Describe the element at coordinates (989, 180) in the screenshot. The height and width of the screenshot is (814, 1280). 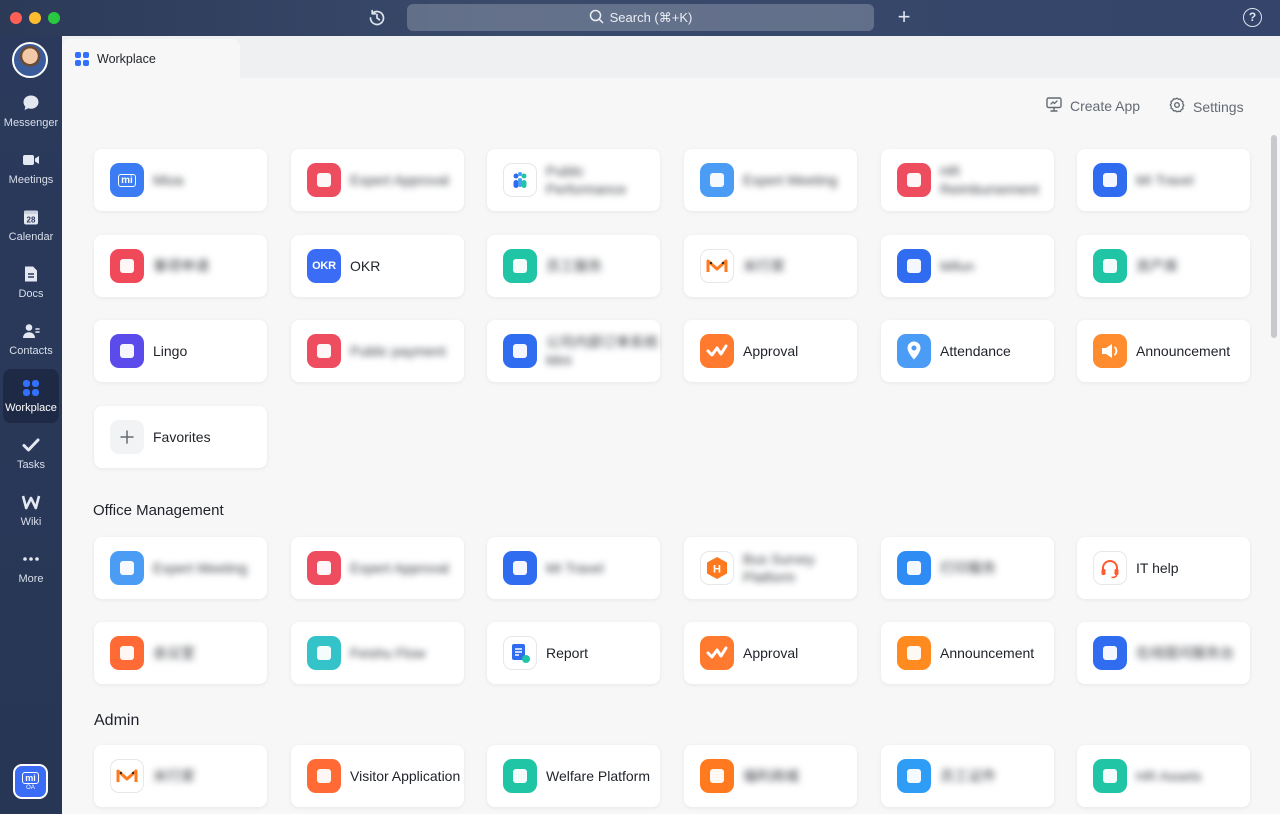
I see `app-name: HR Reimbursement` at that location.